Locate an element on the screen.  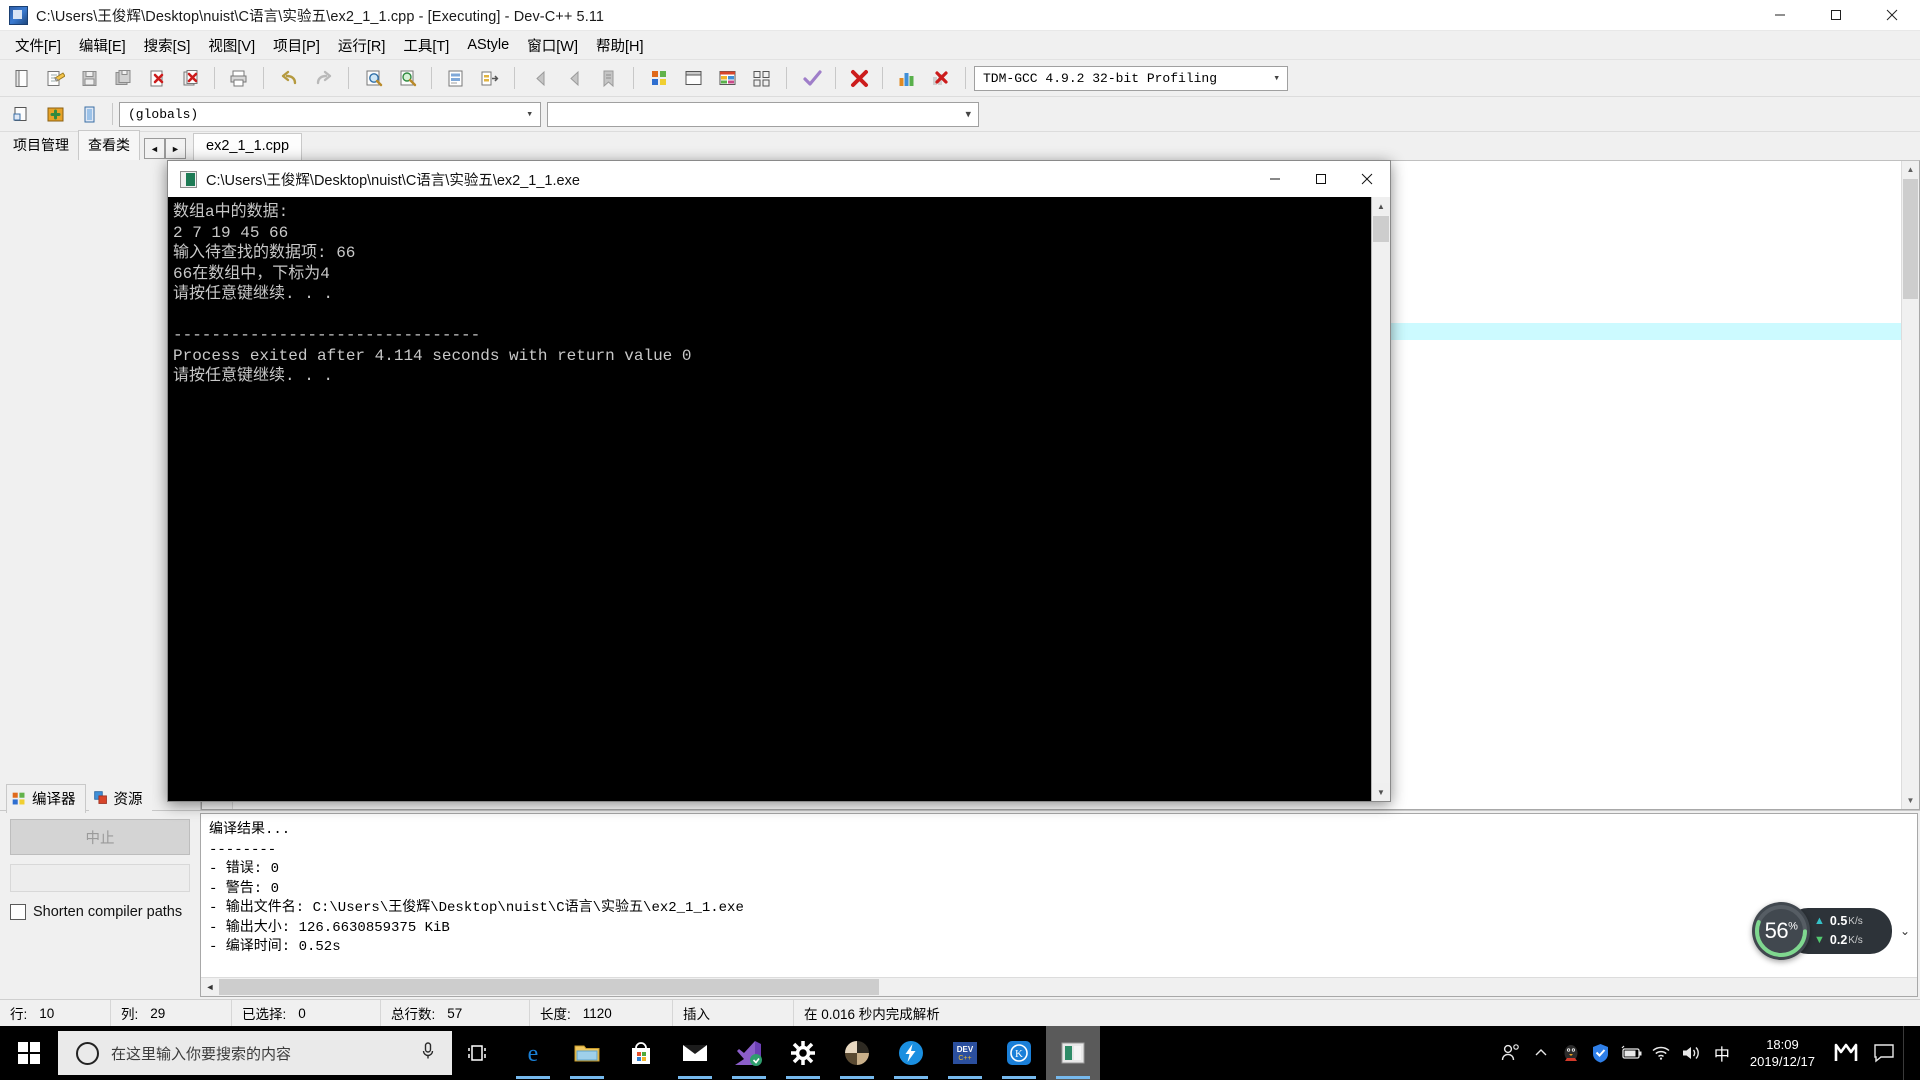
goto-function-icon is located at coordinates (489, 78).